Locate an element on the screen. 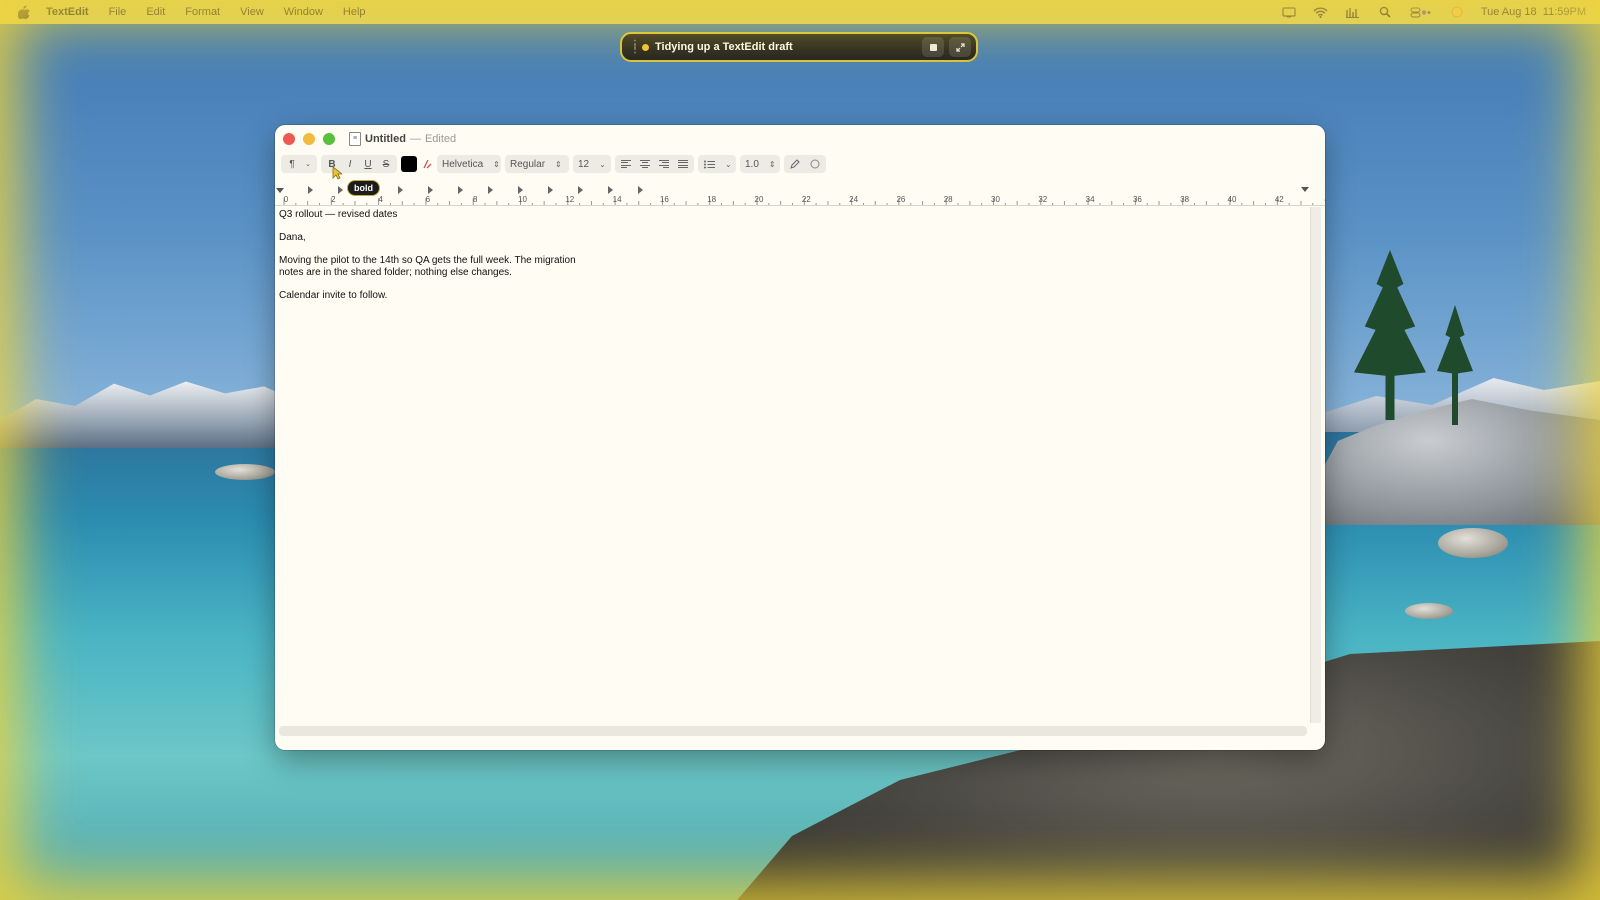 This screenshot has height=900, width=1600. alignment-buttons is located at coordinates (654, 164).